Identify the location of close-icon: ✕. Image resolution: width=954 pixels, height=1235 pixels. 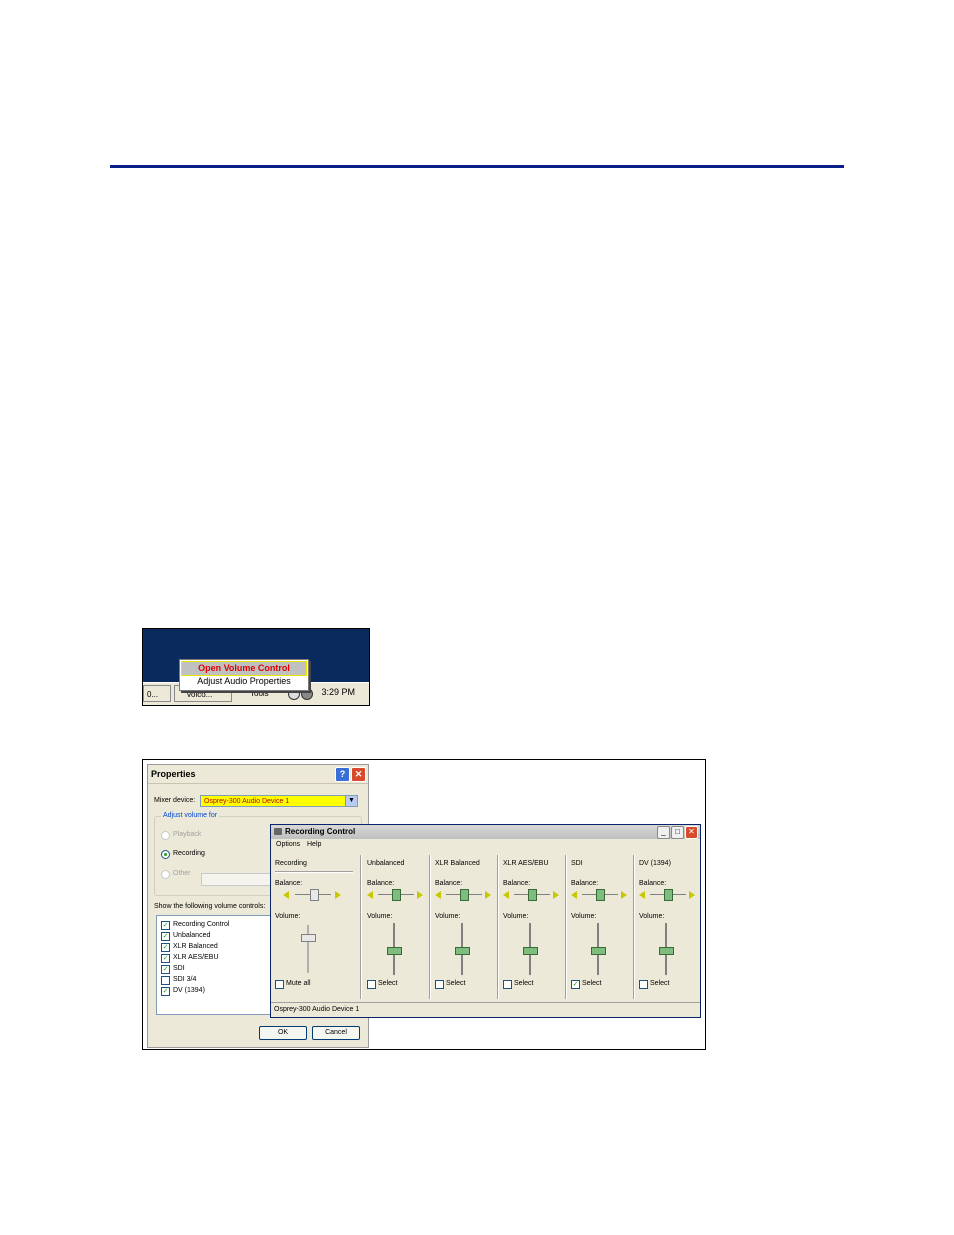
(691, 832).